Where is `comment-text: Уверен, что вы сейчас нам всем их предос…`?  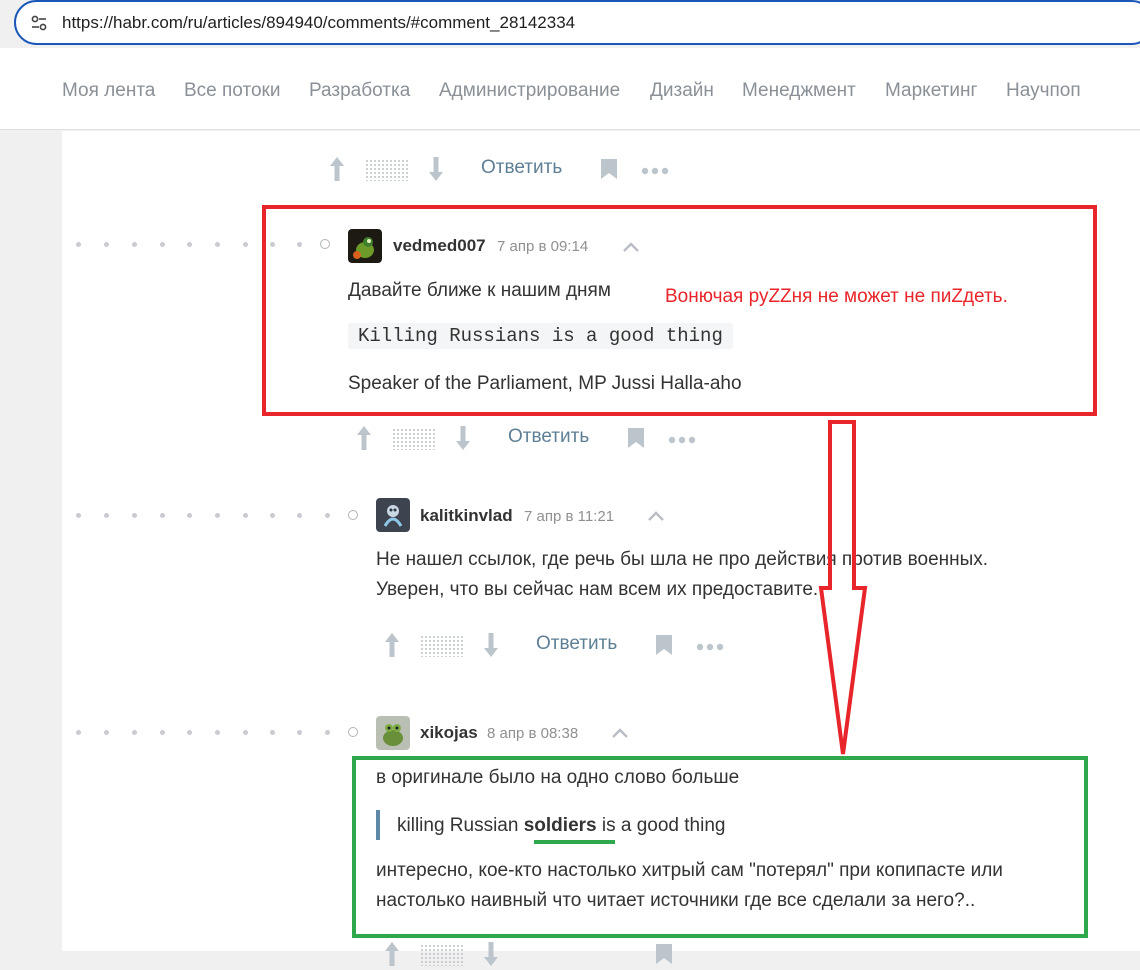 comment-text: Уверен, что вы сейчас нам всем их предос… is located at coordinates (597, 589).